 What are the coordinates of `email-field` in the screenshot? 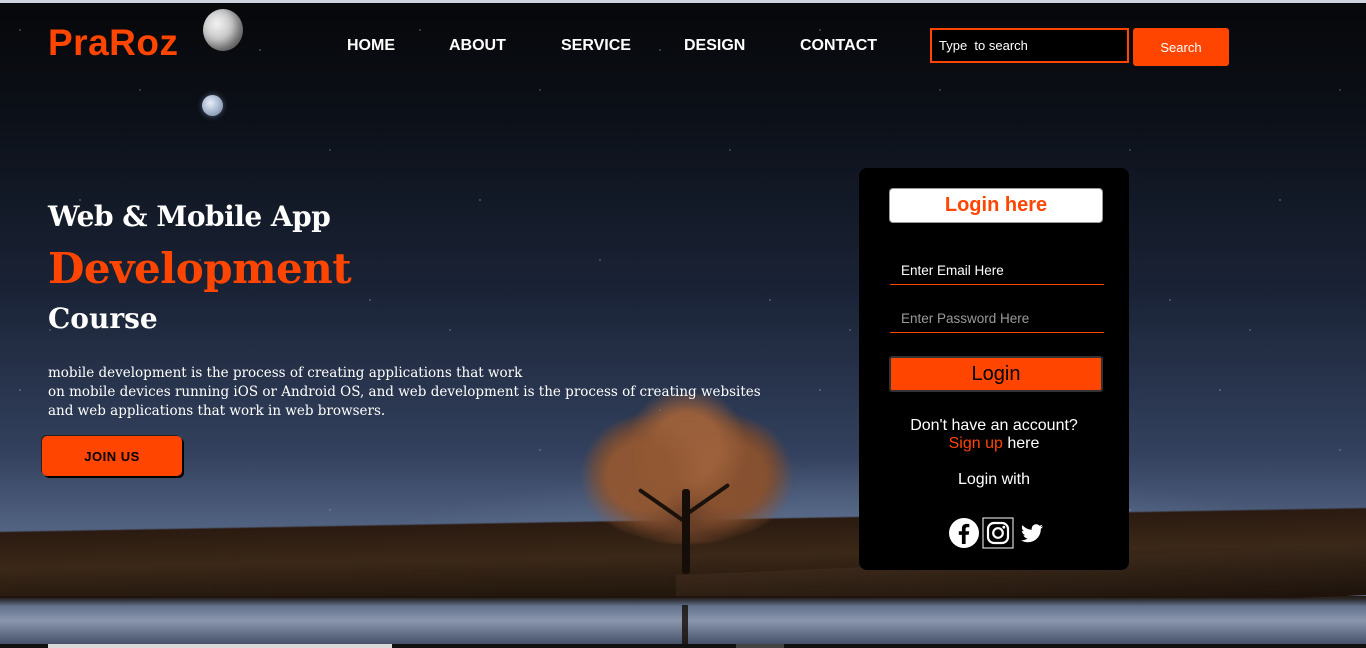 It's located at (997, 271).